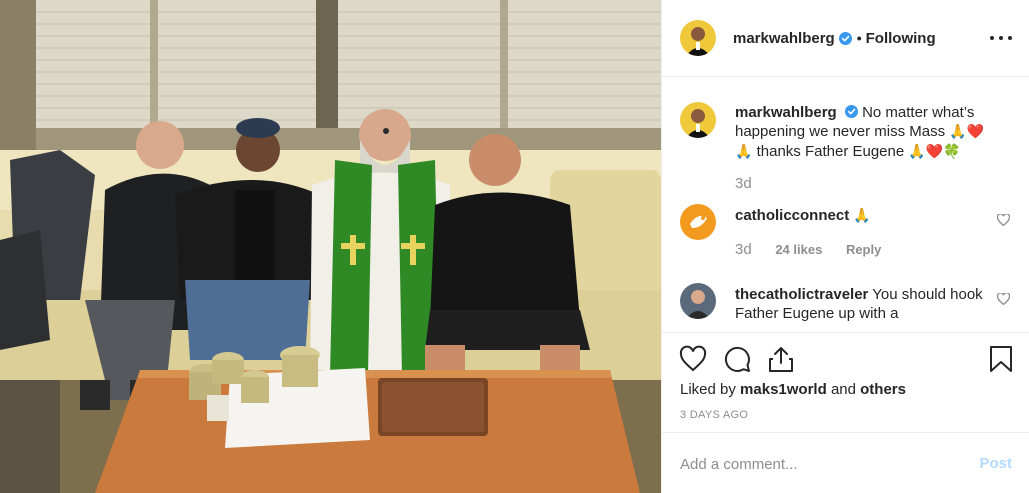 This screenshot has width=1029, height=493. What do you see at coordinates (901, 38) in the screenshot?
I see `follow-status-button: Following` at bounding box center [901, 38].